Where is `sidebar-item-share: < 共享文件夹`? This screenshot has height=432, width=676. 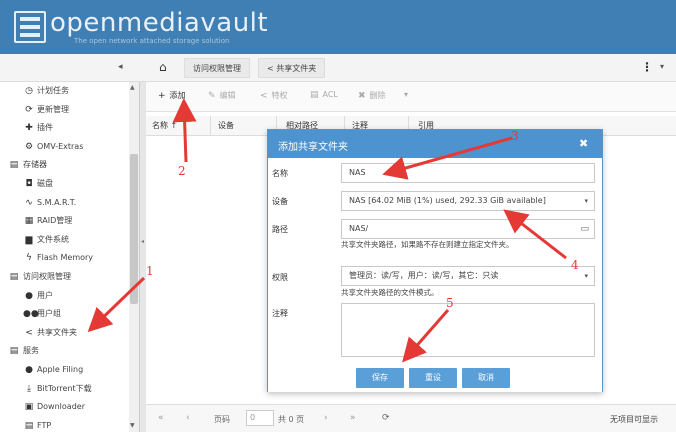 sidebar-item-share: < 共享文件夹 is located at coordinates (64, 333).